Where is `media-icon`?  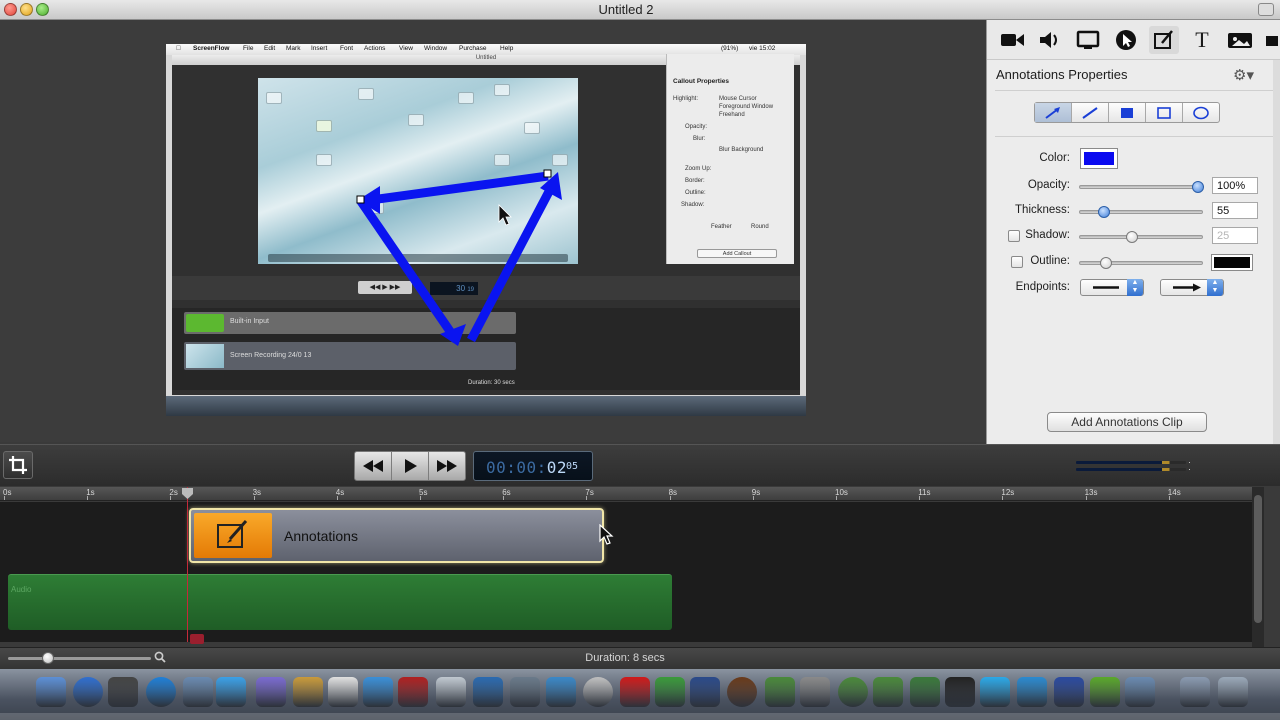 media-icon is located at coordinates (1240, 40).